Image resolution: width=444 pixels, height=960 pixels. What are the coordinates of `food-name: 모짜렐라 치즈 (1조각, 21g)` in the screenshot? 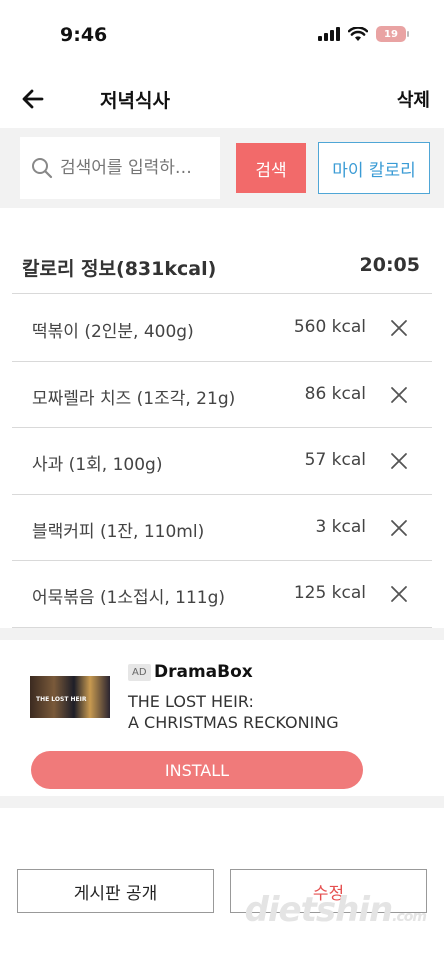 It's located at (134, 398).